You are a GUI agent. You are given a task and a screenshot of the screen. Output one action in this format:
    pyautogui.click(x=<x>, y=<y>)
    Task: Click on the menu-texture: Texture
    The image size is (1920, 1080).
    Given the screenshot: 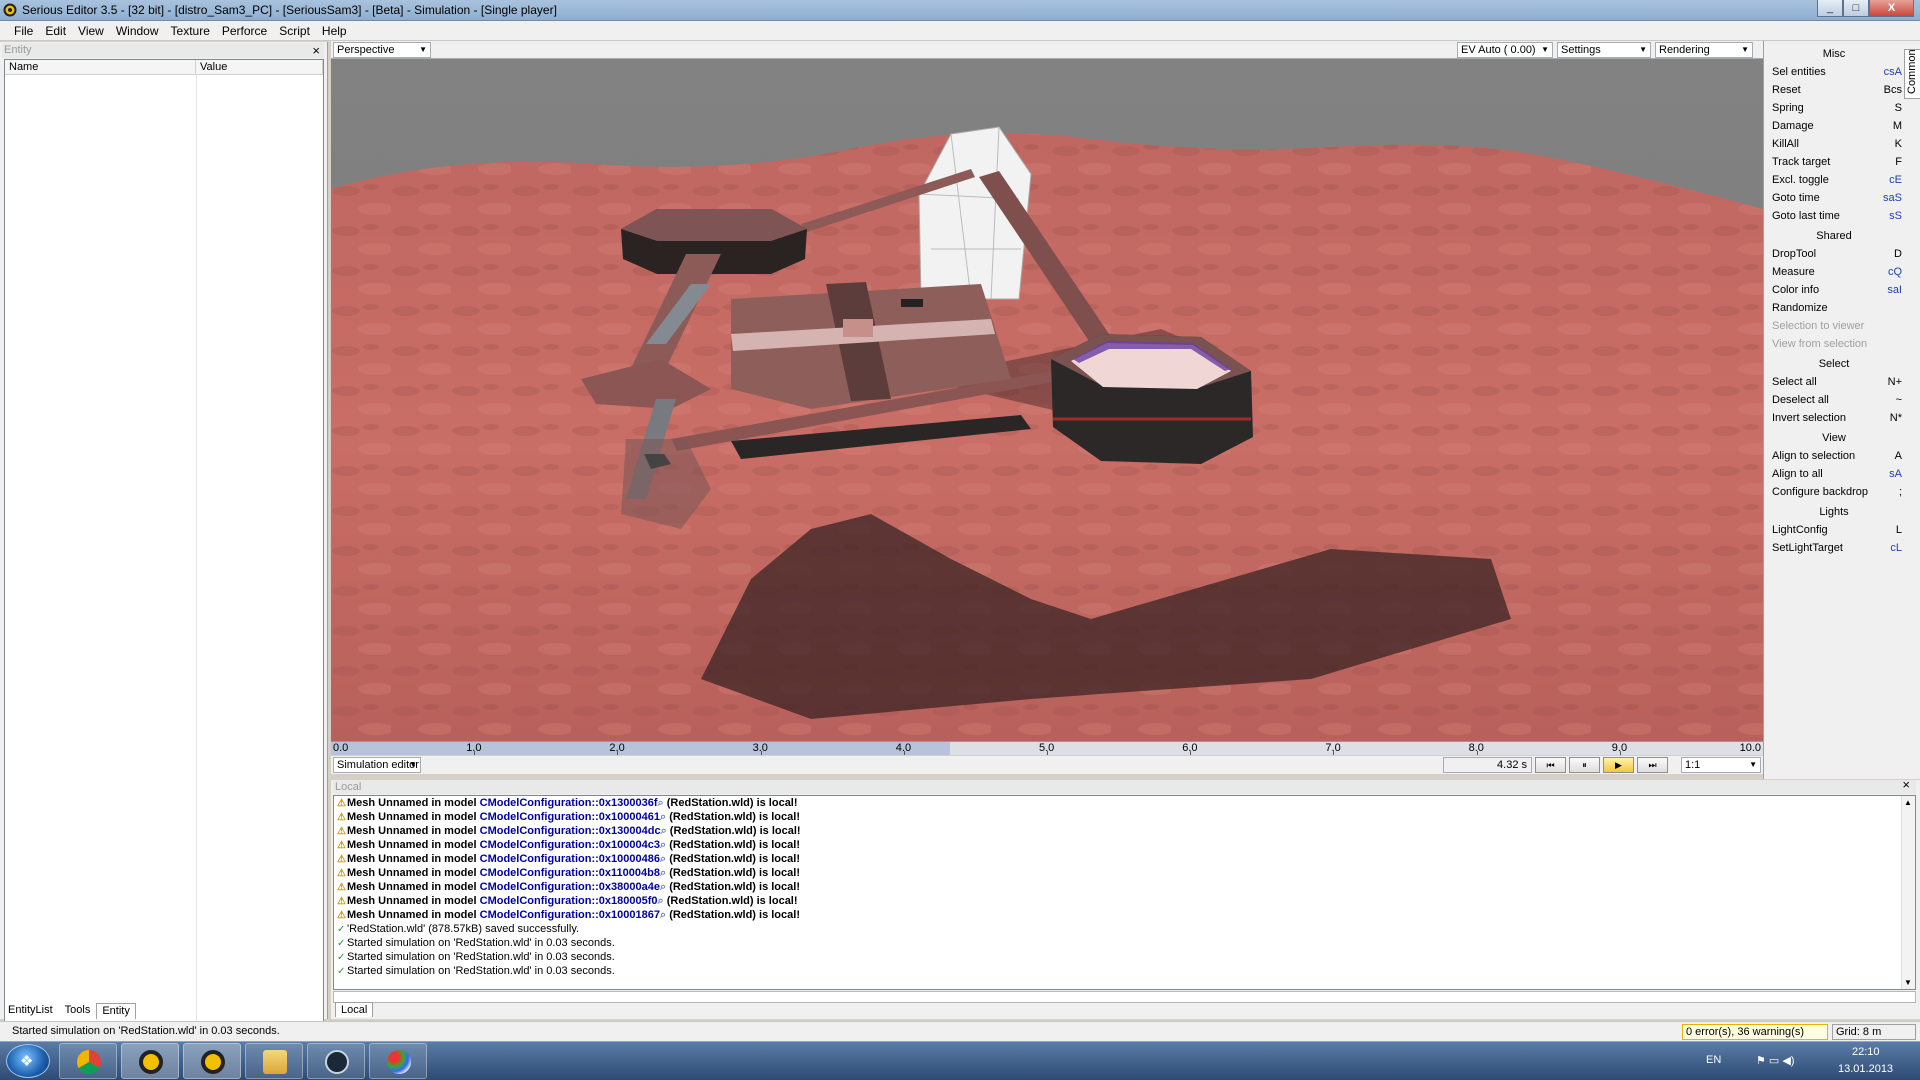 What is the action you would take?
    pyautogui.click(x=190, y=31)
    